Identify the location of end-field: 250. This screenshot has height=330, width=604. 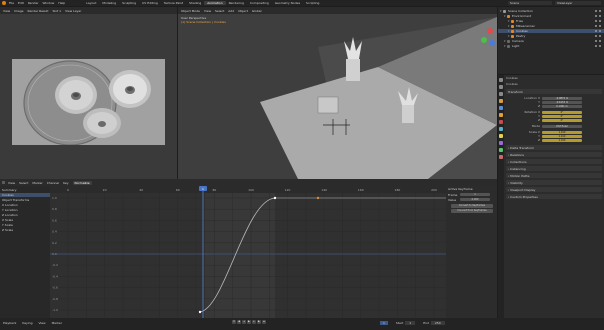
(437, 323).